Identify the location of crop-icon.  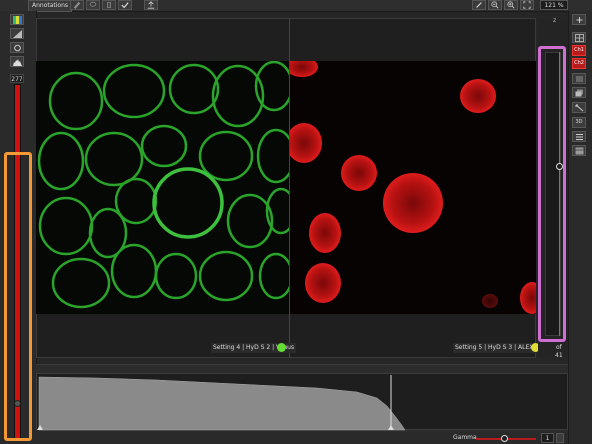
(579, 108).